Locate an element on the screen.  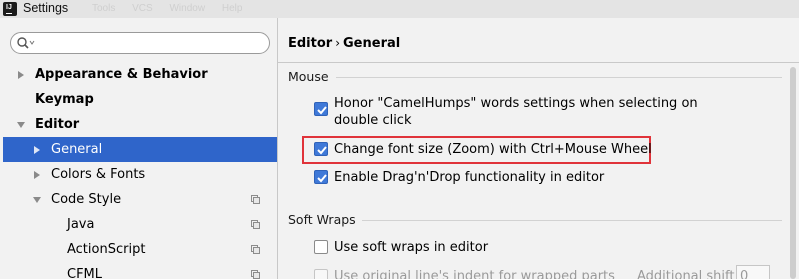
tree-item-cfml: CFML is located at coordinates (138, 270).